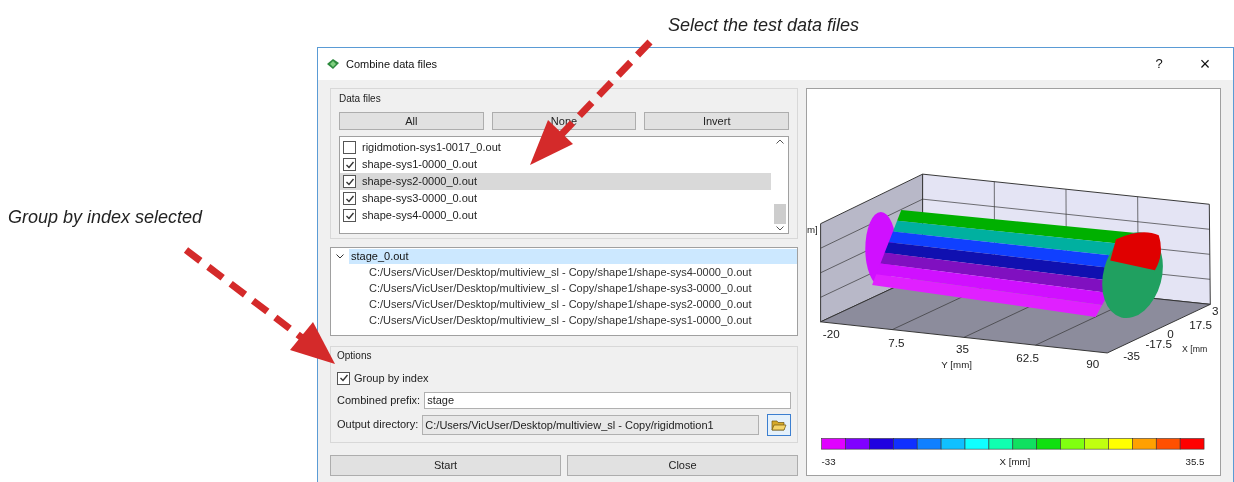 The height and width of the screenshot is (482, 1234). Describe the element at coordinates (779, 141) in the screenshot. I see `scroll-up-icon` at that location.